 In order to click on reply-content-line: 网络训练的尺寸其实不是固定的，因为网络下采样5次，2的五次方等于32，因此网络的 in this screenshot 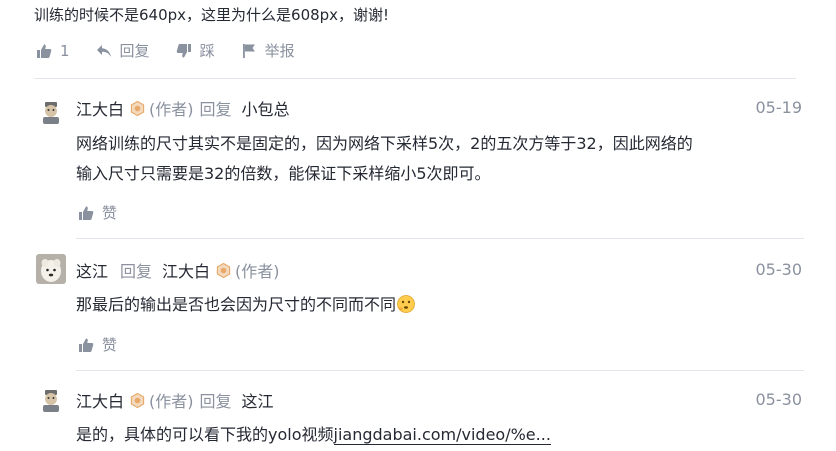, I will do `click(384, 143)`.